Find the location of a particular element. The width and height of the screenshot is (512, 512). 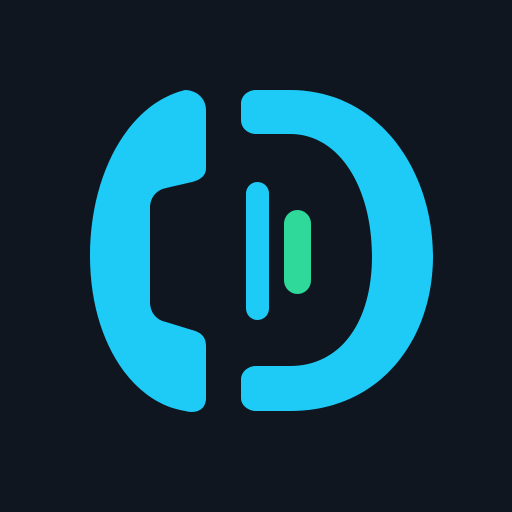

sound-bar-green is located at coordinates (297, 252).